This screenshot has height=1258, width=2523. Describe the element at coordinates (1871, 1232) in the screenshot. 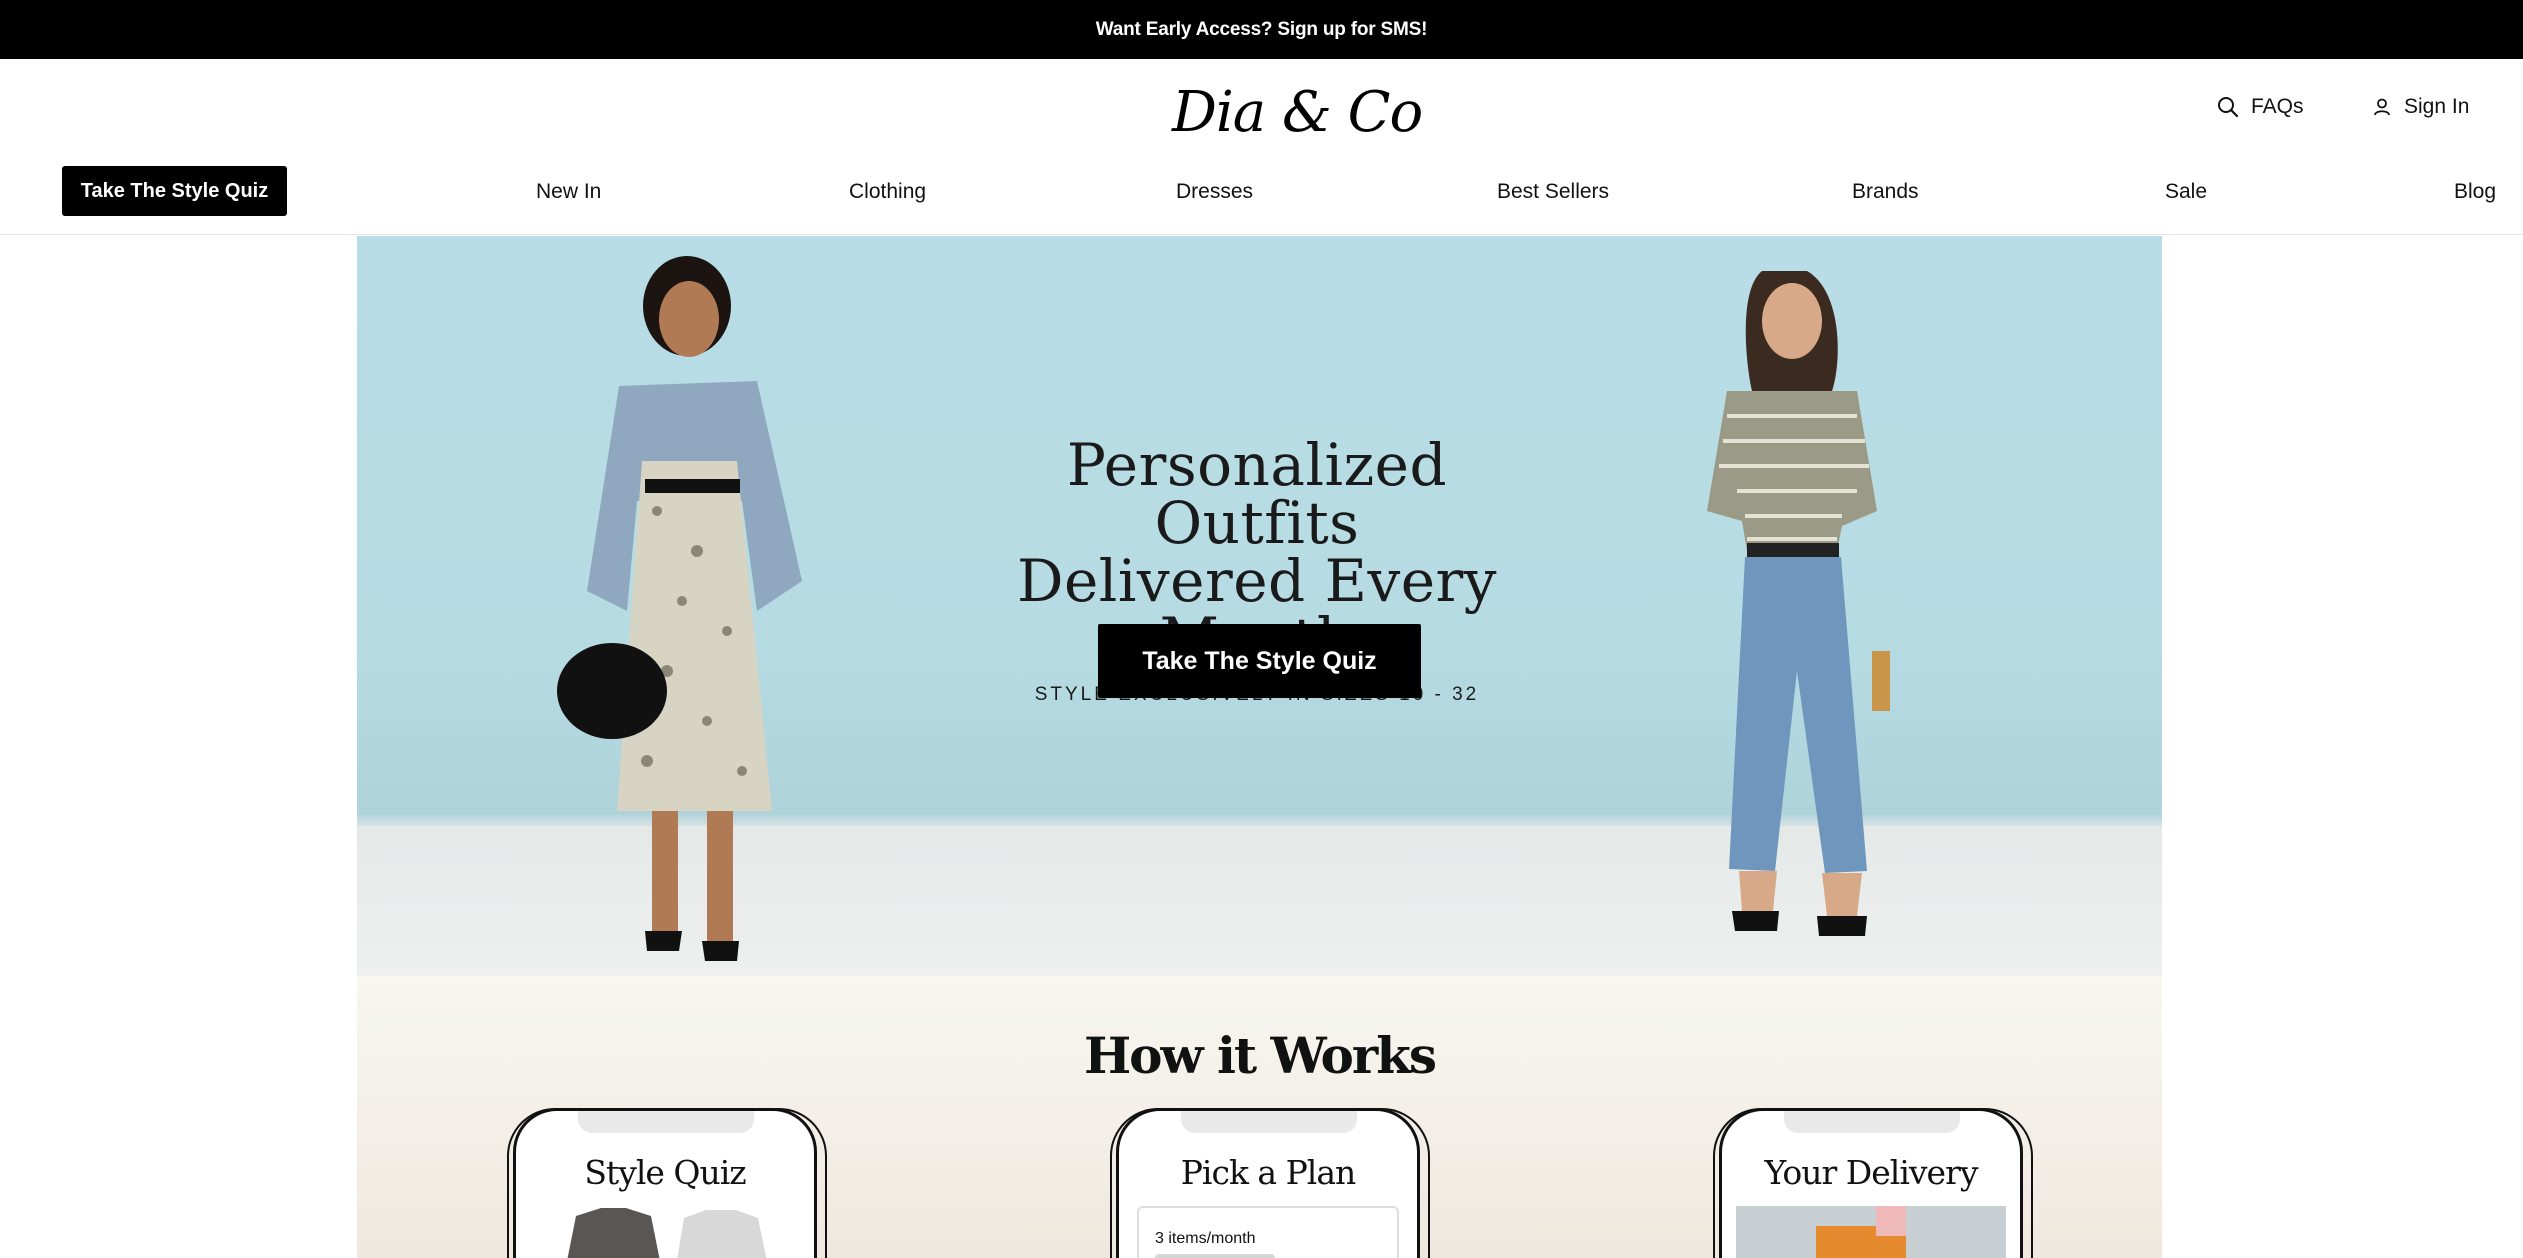

I see `delivery-box-image` at that location.